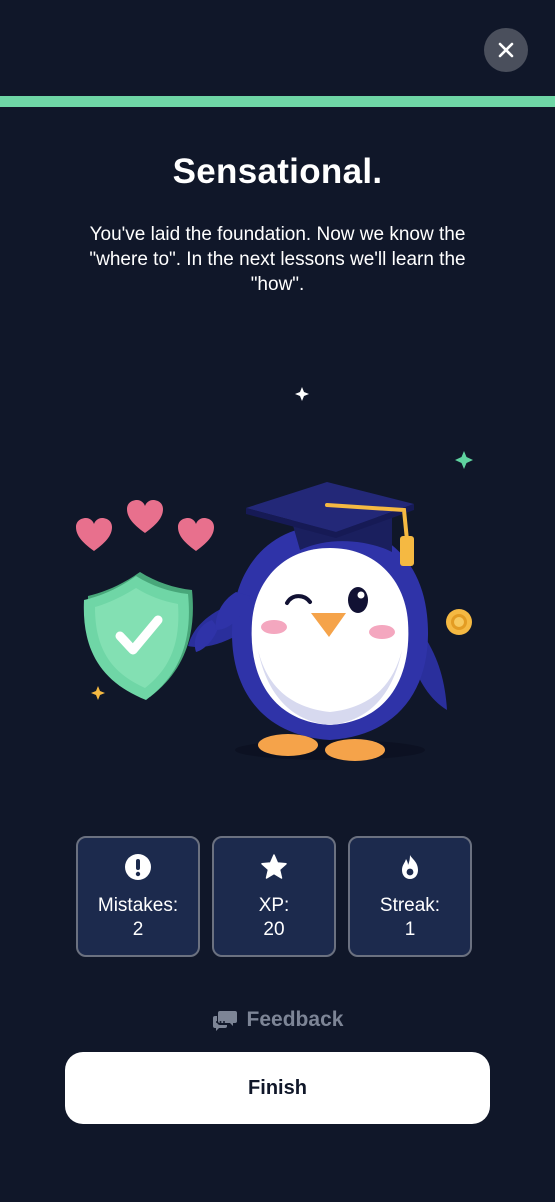 The height and width of the screenshot is (1202, 555). I want to click on stat-xp: XP: 20, so click(274, 896).